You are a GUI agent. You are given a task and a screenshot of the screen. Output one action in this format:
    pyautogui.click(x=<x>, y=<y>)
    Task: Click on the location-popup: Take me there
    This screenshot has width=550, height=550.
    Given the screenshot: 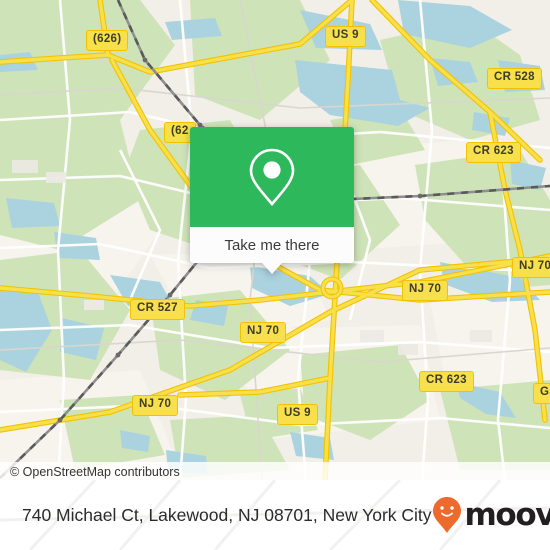 What is the action you would take?
    pyautogui.click(x=272, y=200)
    